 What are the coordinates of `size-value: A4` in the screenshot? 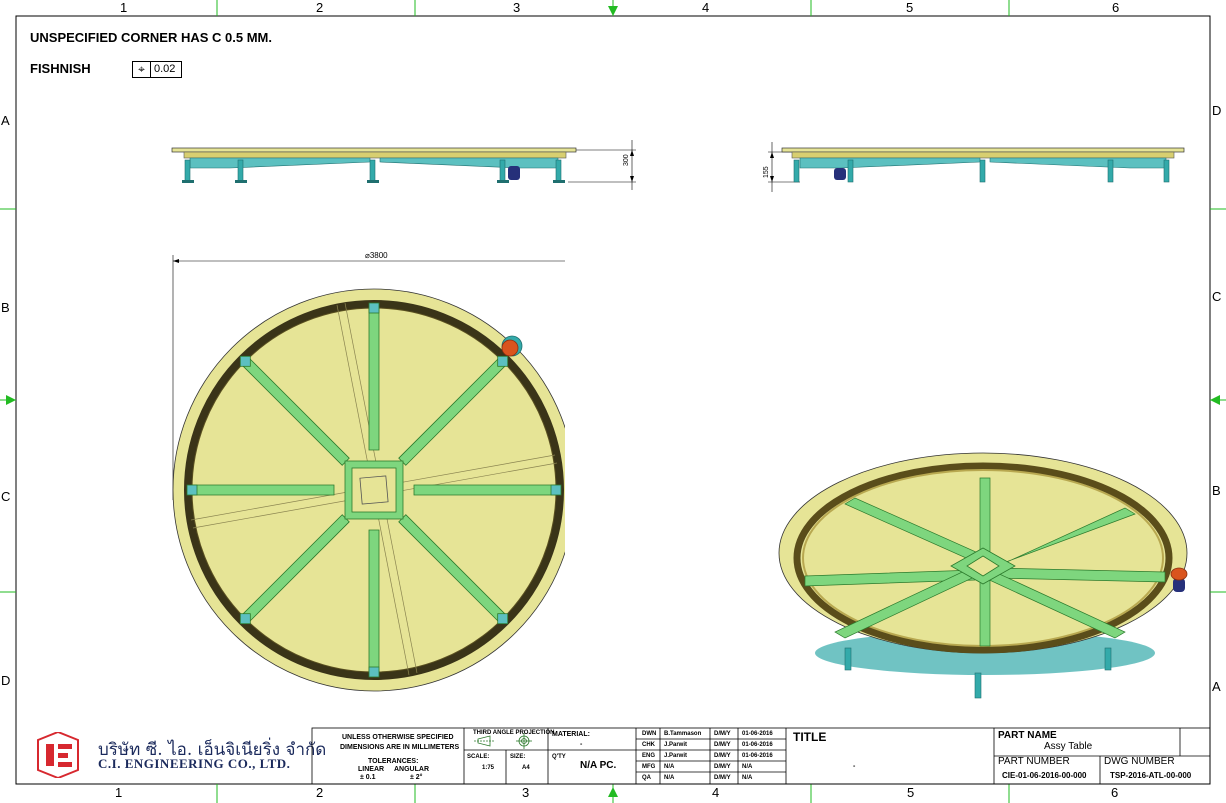 It's located at (526, 768).